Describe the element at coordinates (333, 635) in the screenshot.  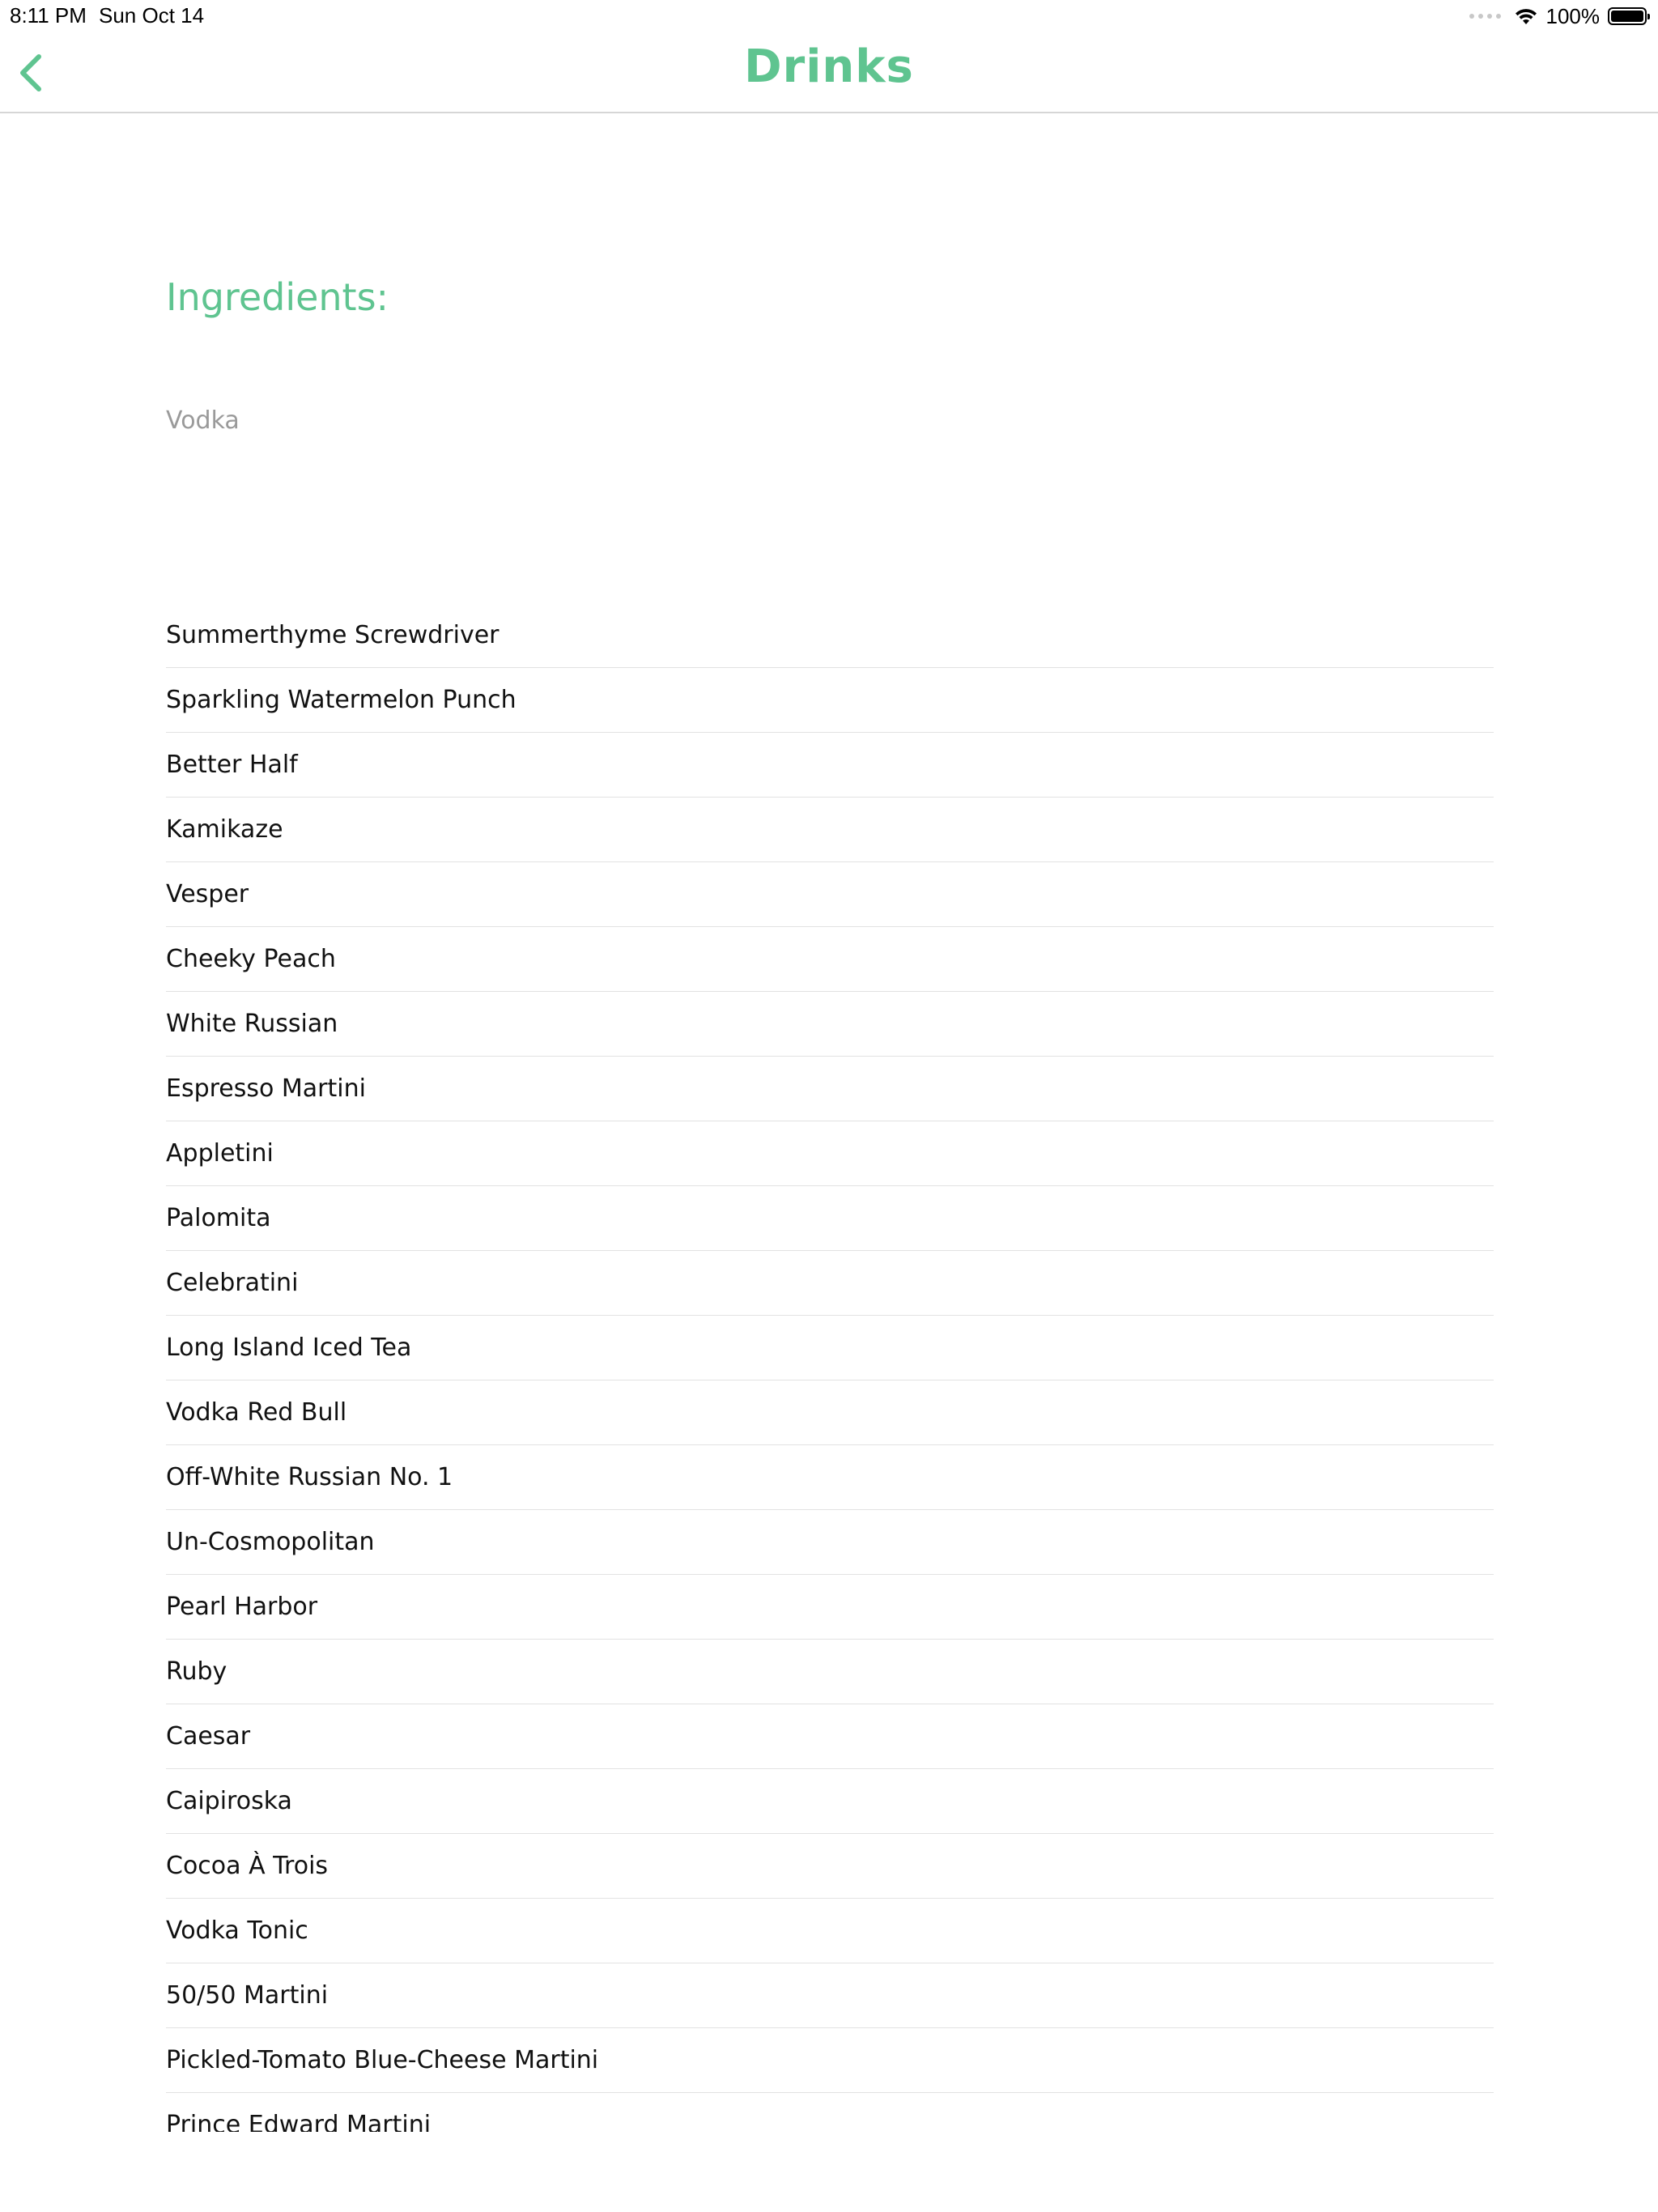
I see `drink-name: Summerthyme Screwdriver` at that location.